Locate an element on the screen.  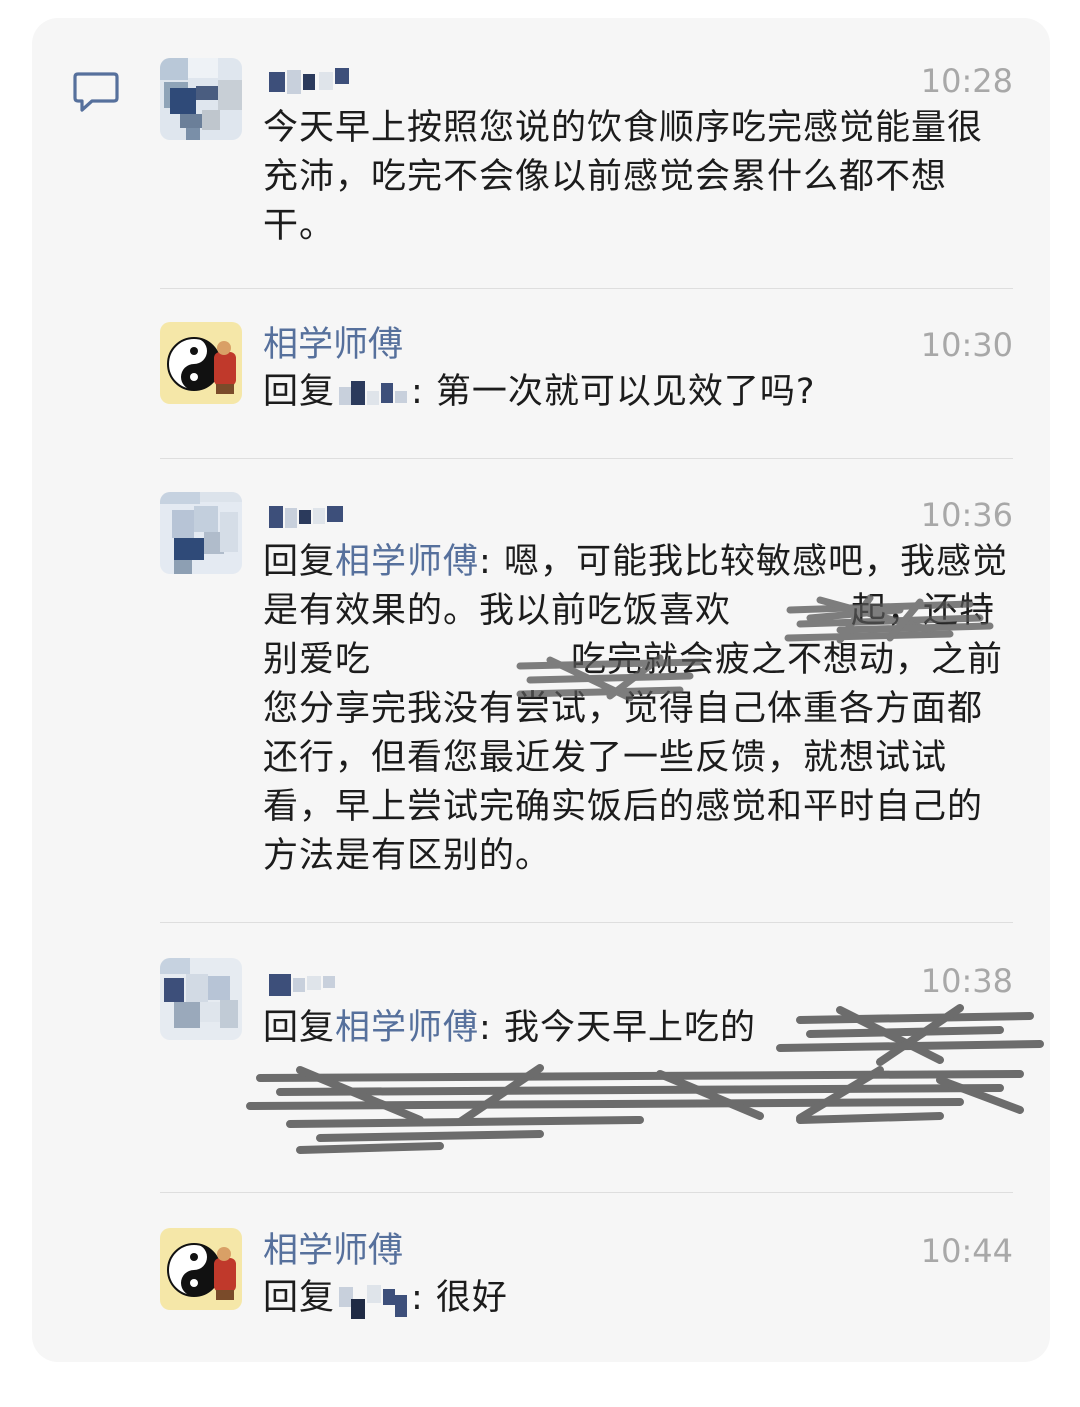
comment-text: 回复 : 第一次就可以见效了吗? is located at coordinates (637, 392).